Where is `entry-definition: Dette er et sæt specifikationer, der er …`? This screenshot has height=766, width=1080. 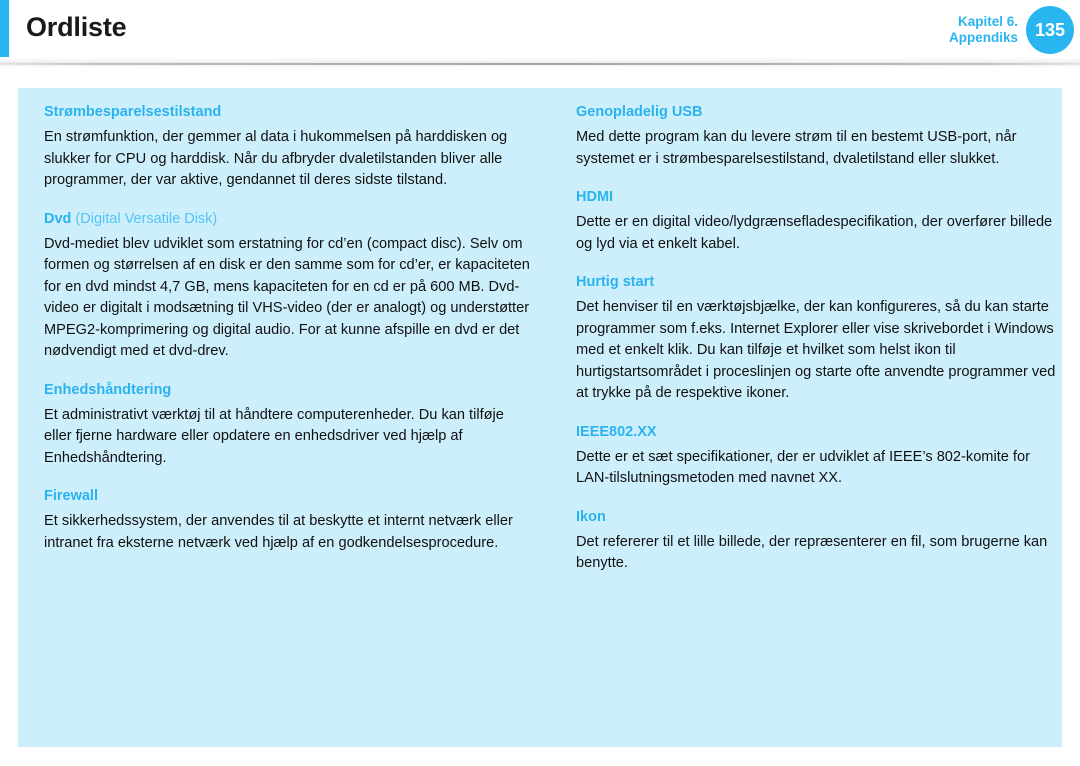
entry-definition: Dette er et sæt specifikationer, der er … is located at coordinates (803, 467).